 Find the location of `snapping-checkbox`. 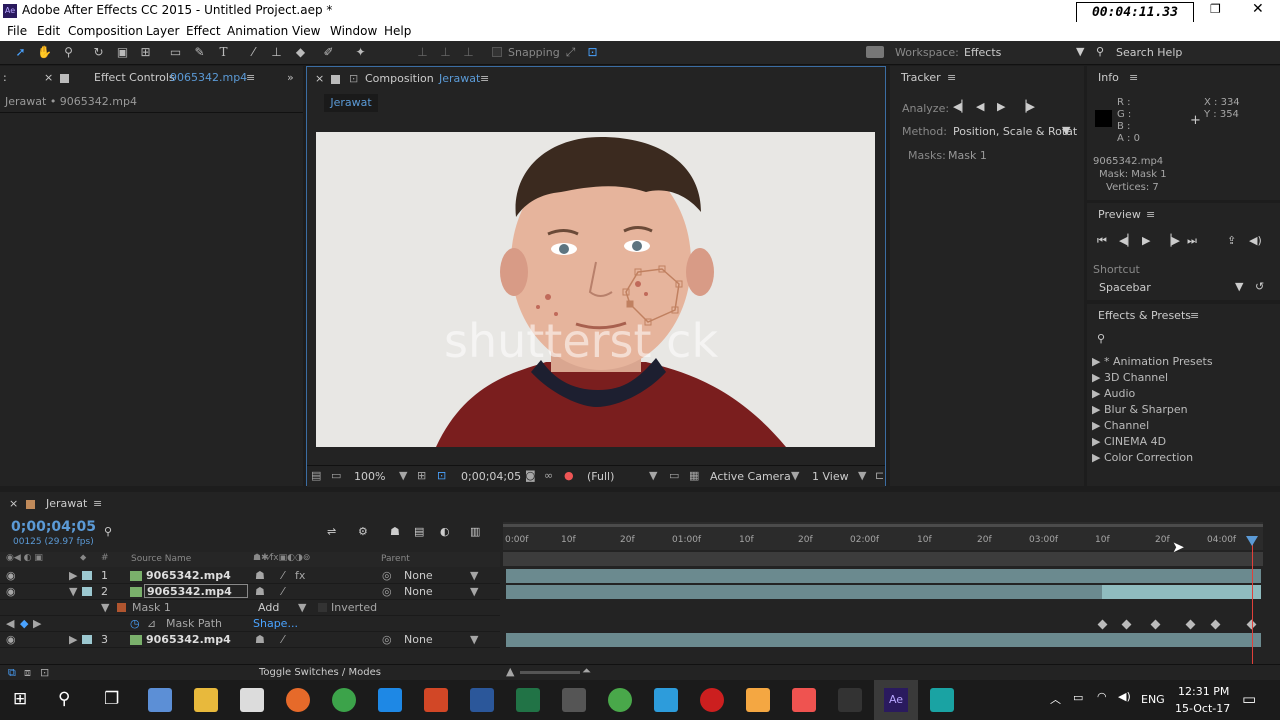

snapping-checkbox is located at coordinates (497, 52).